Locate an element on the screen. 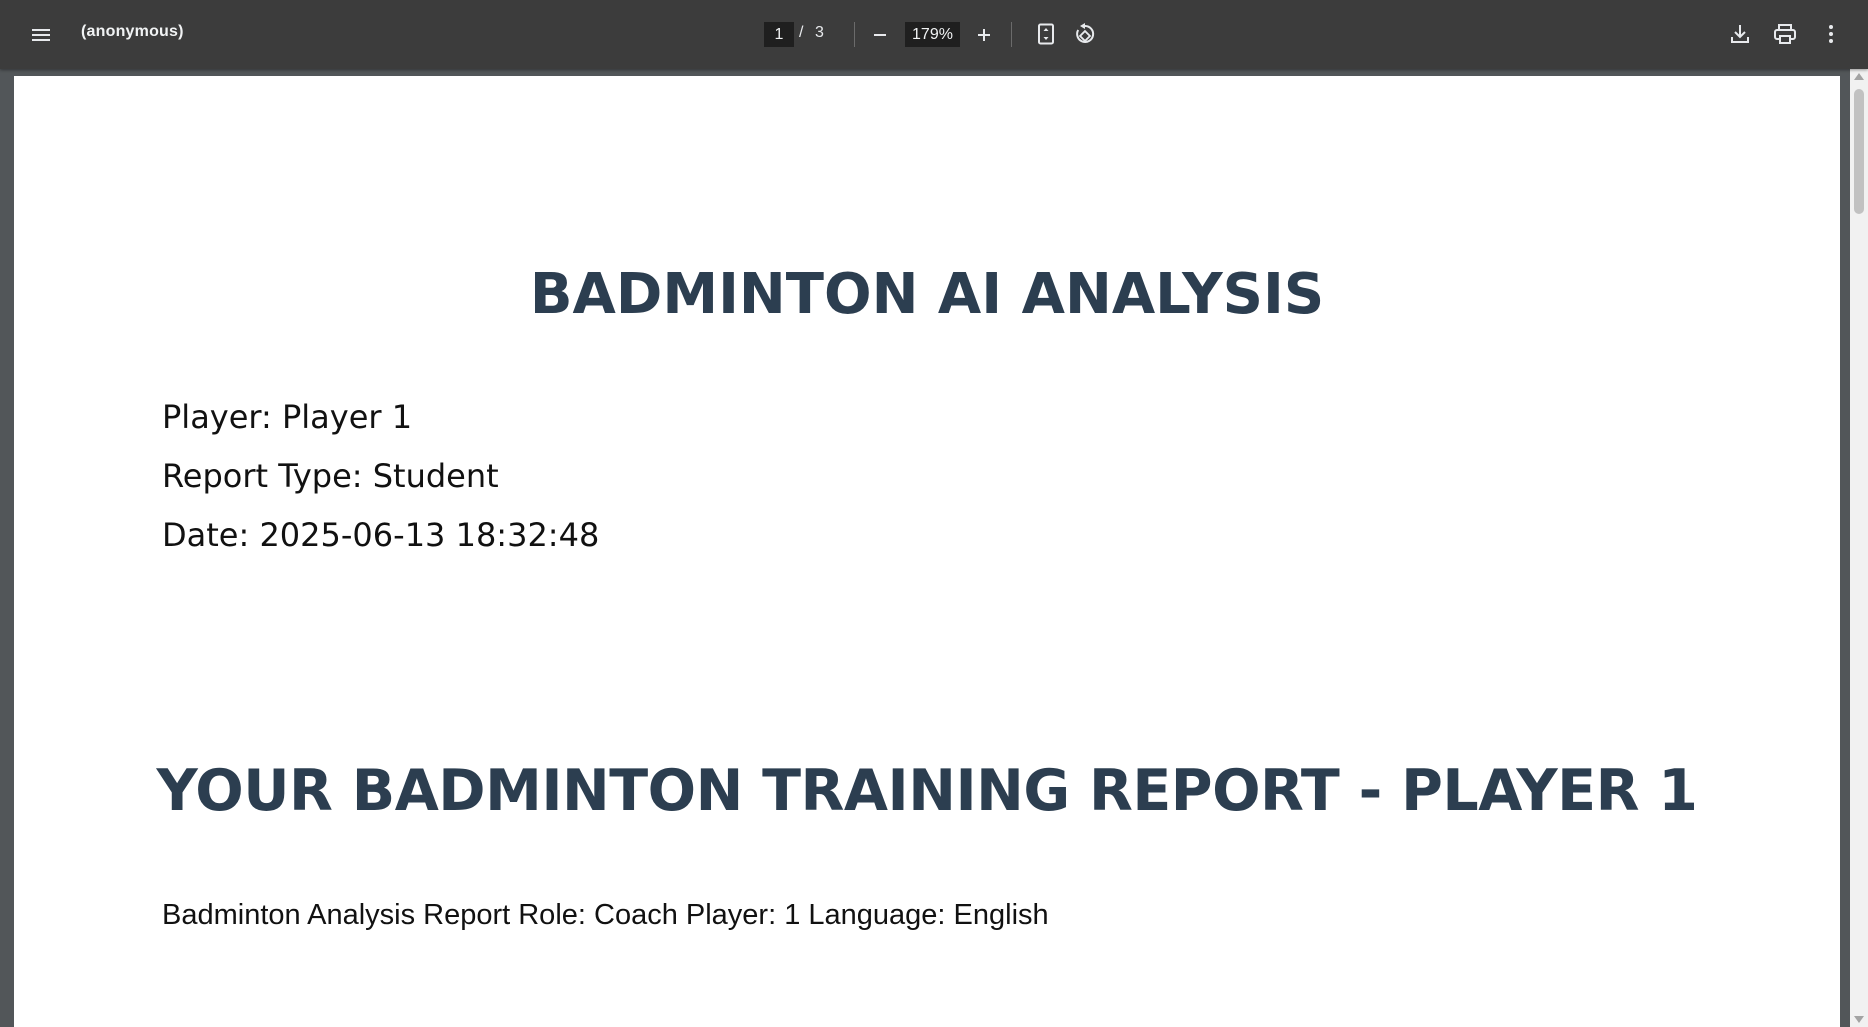  plus-icon is located at coordinates (984, 35).